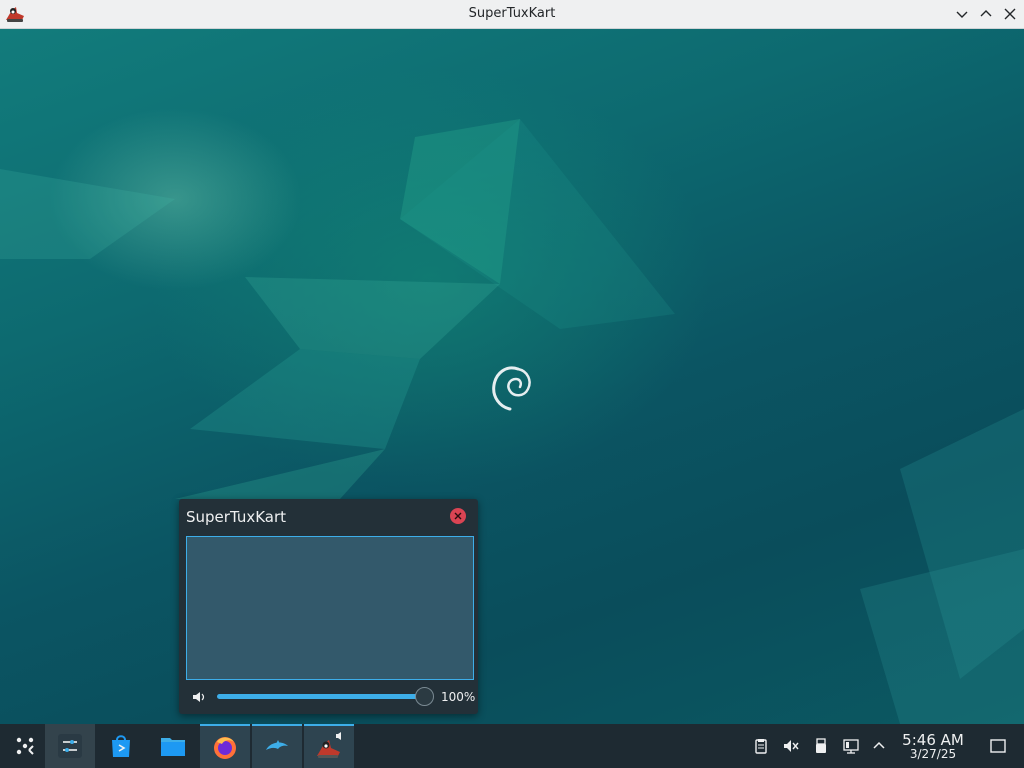 The height and width of the screenshot is (768, 1024). Describe the element at coordinates (424, 696) in the screenshot. I see `volume-slider-handle` at that location.